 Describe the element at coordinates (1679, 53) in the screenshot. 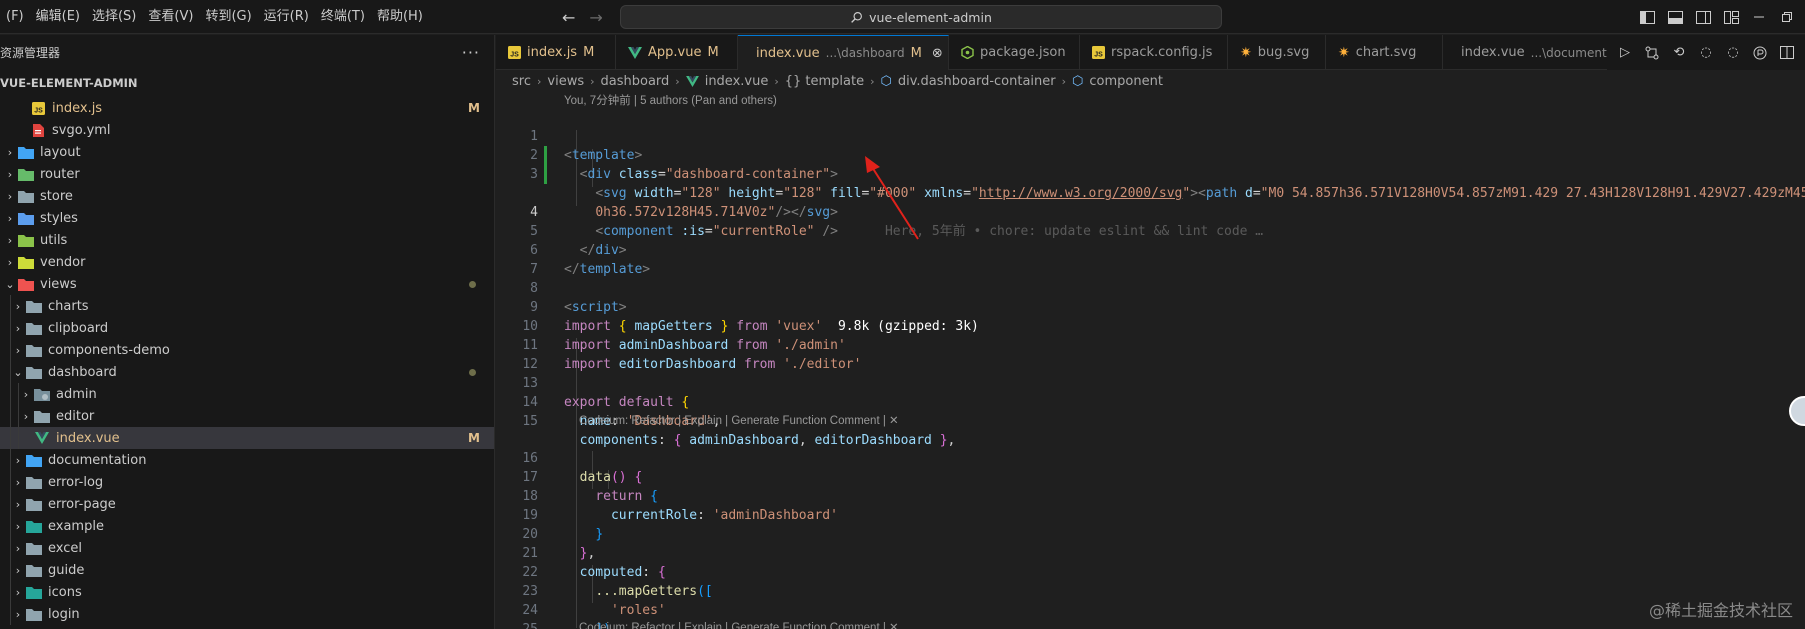

I see `go-back-change-icon: ⟲` at that location.